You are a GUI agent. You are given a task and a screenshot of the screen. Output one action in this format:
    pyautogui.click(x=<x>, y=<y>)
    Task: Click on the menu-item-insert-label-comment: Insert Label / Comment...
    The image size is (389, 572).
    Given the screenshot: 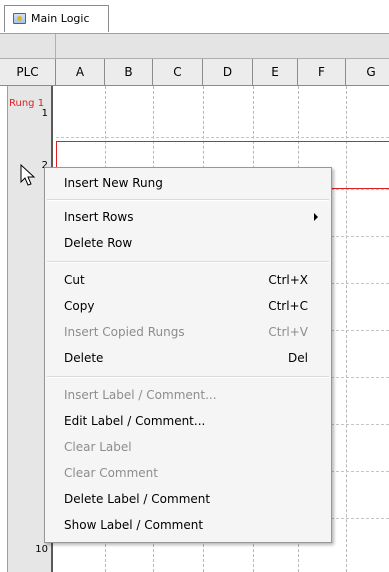 What is the action you would take?
    pyautogui.click(x=188, y=395)
    